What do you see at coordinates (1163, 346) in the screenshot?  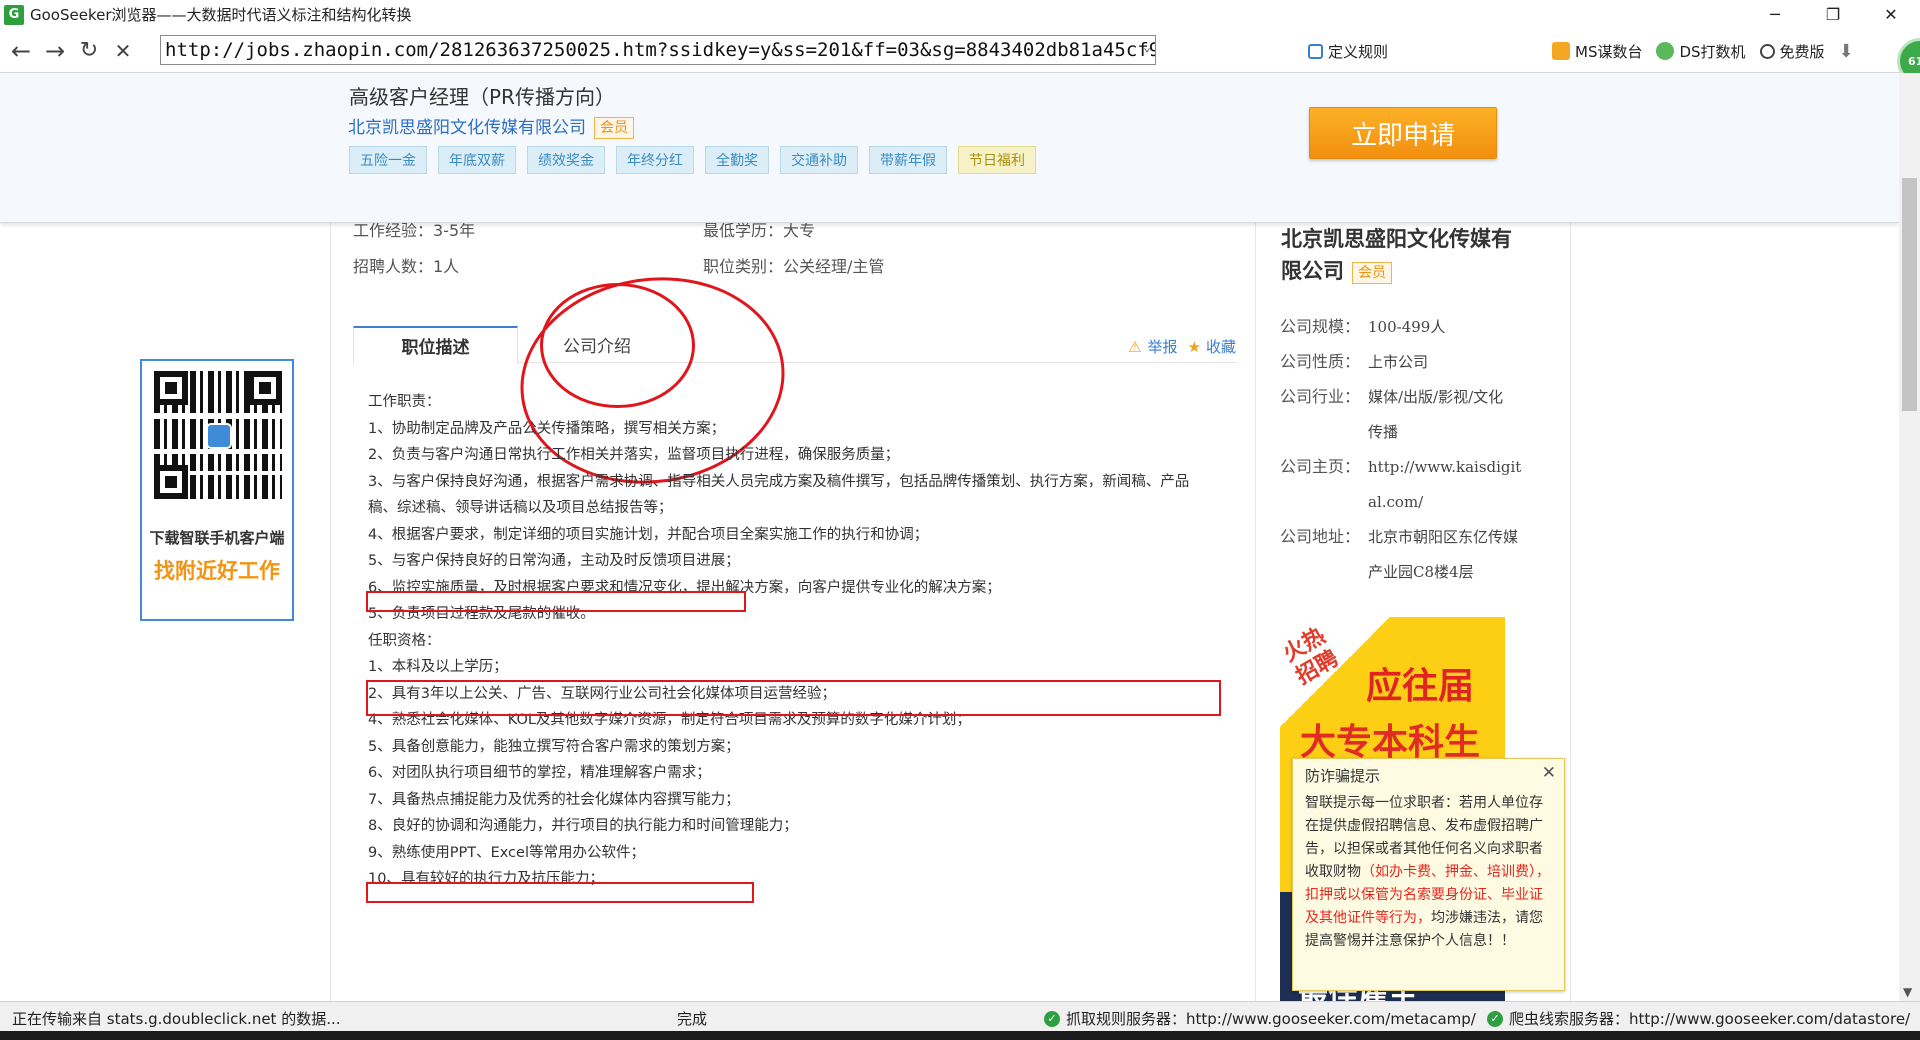 I see `report-link: 举报` at bounding box center [1163, 346].